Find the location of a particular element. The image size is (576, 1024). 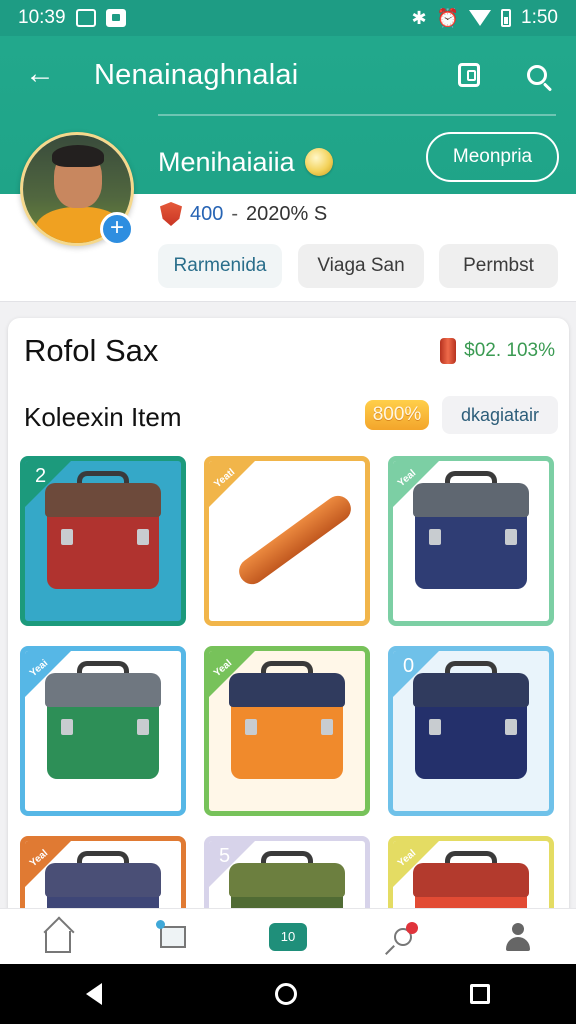

ball-icon is located at coordinates (318, 162).